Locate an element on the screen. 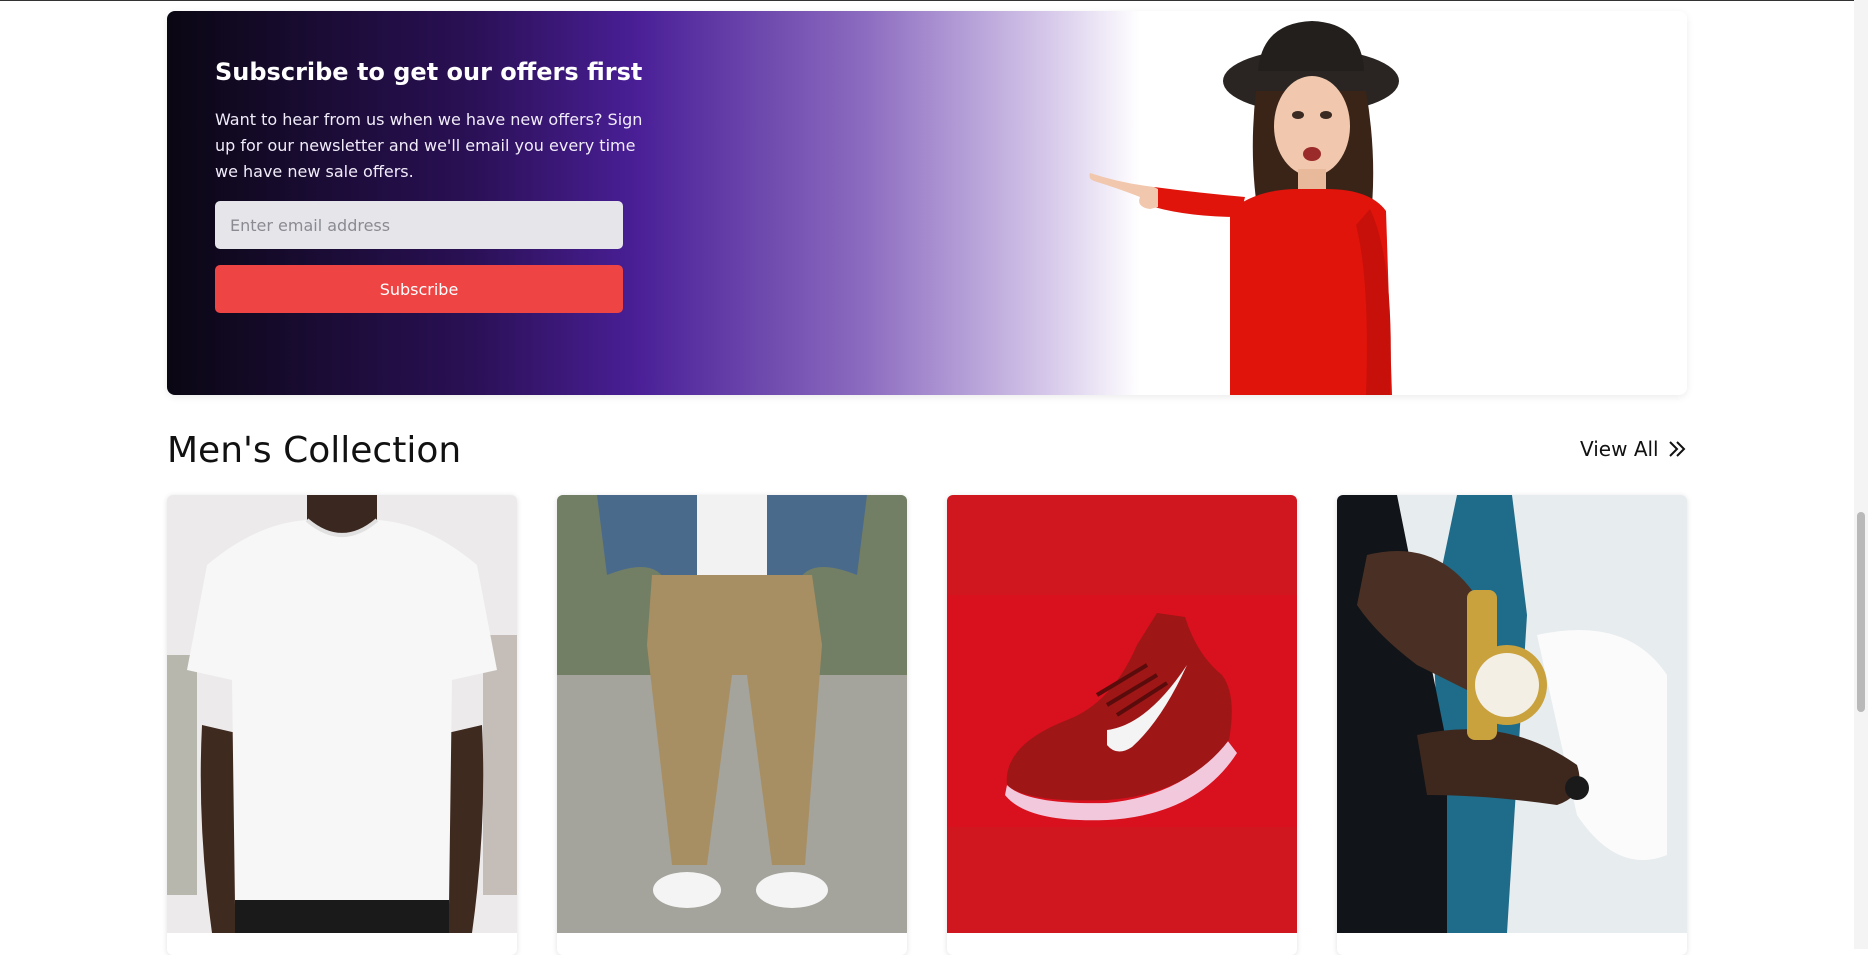  top-border is located at coordinates (934, 0).